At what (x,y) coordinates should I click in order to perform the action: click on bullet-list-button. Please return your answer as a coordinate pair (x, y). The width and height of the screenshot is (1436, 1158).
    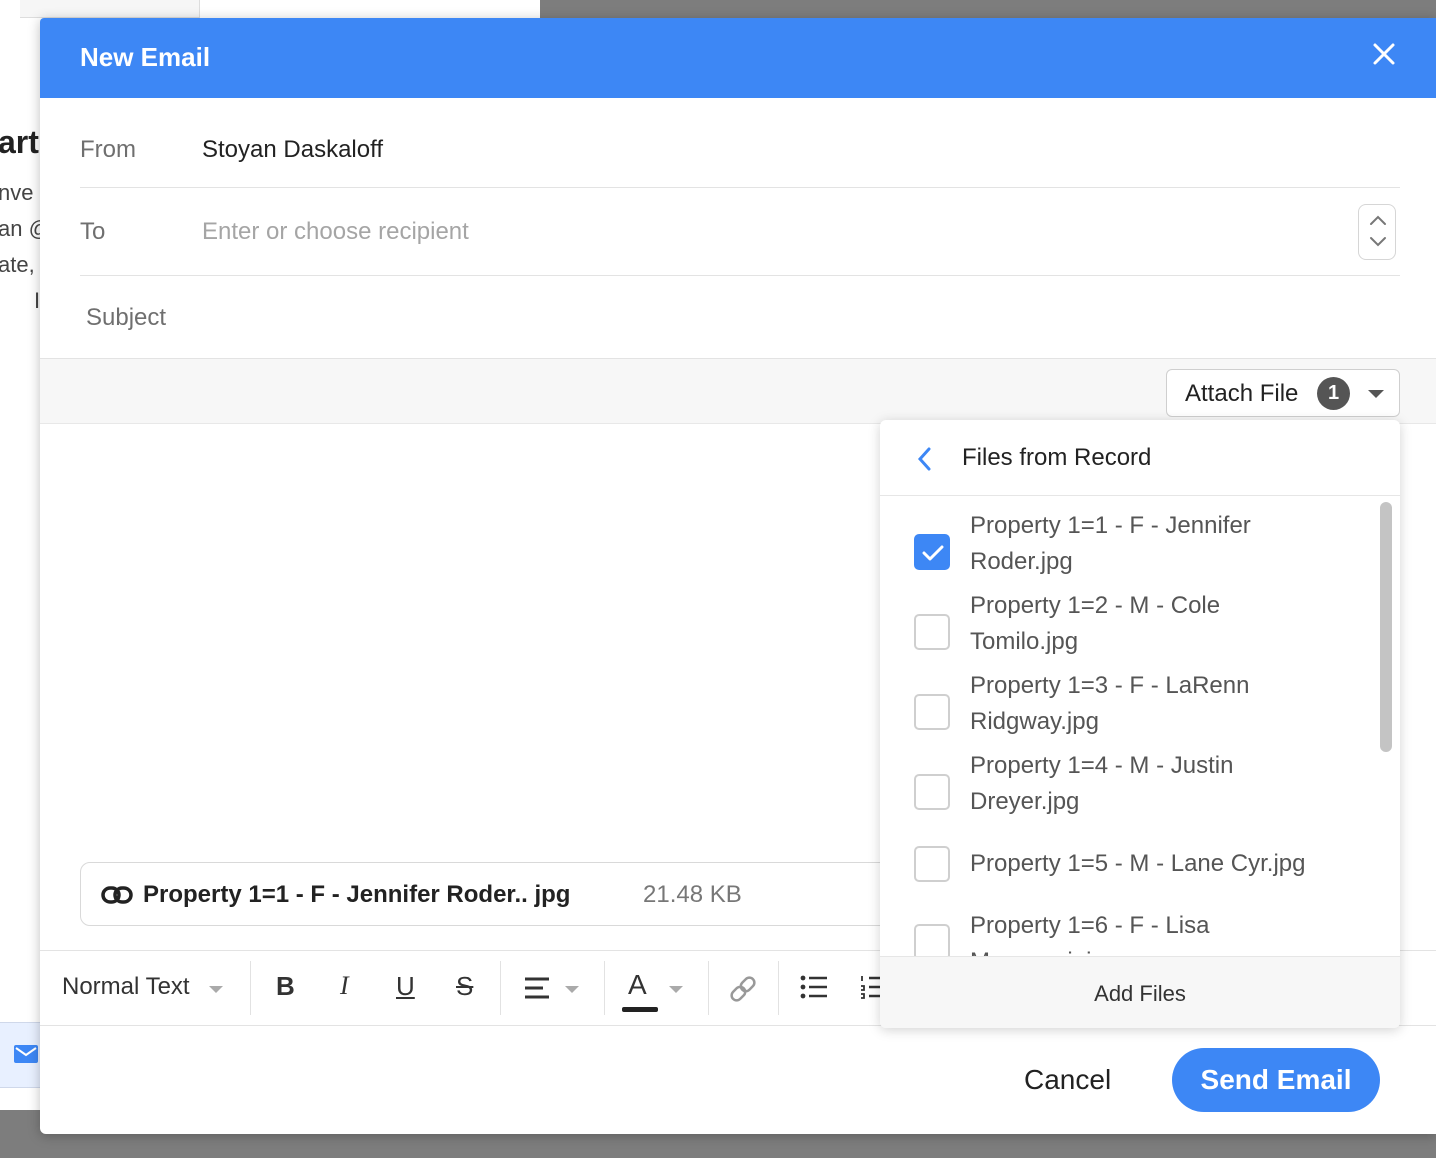
    Looking at the image, I should click on (816, 988).